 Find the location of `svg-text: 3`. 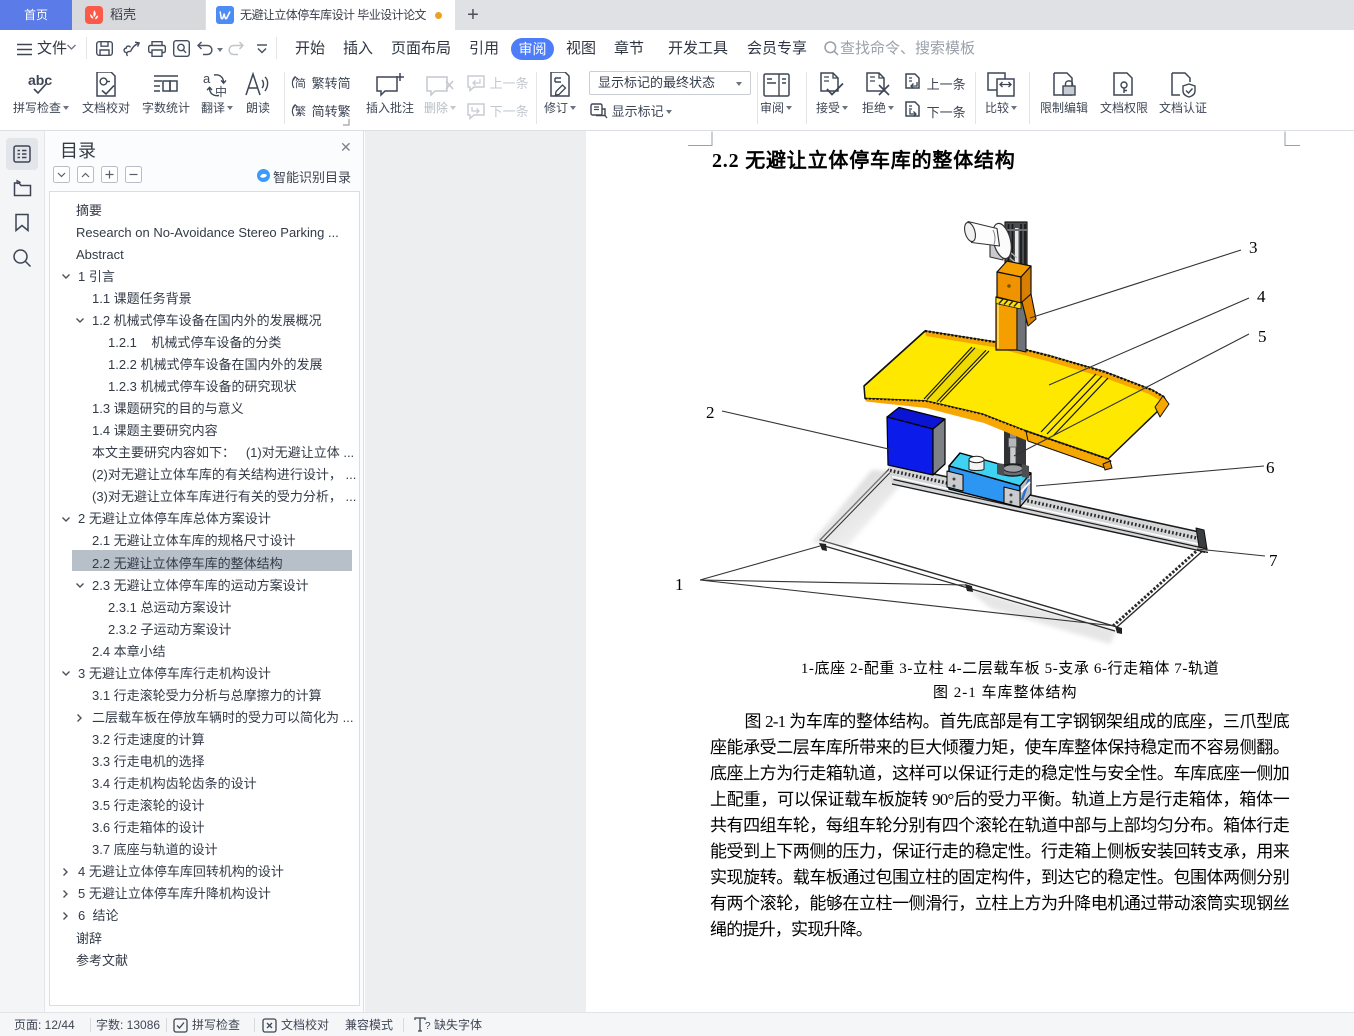

svg-text: 3 is located at coordinates (1253, 247).